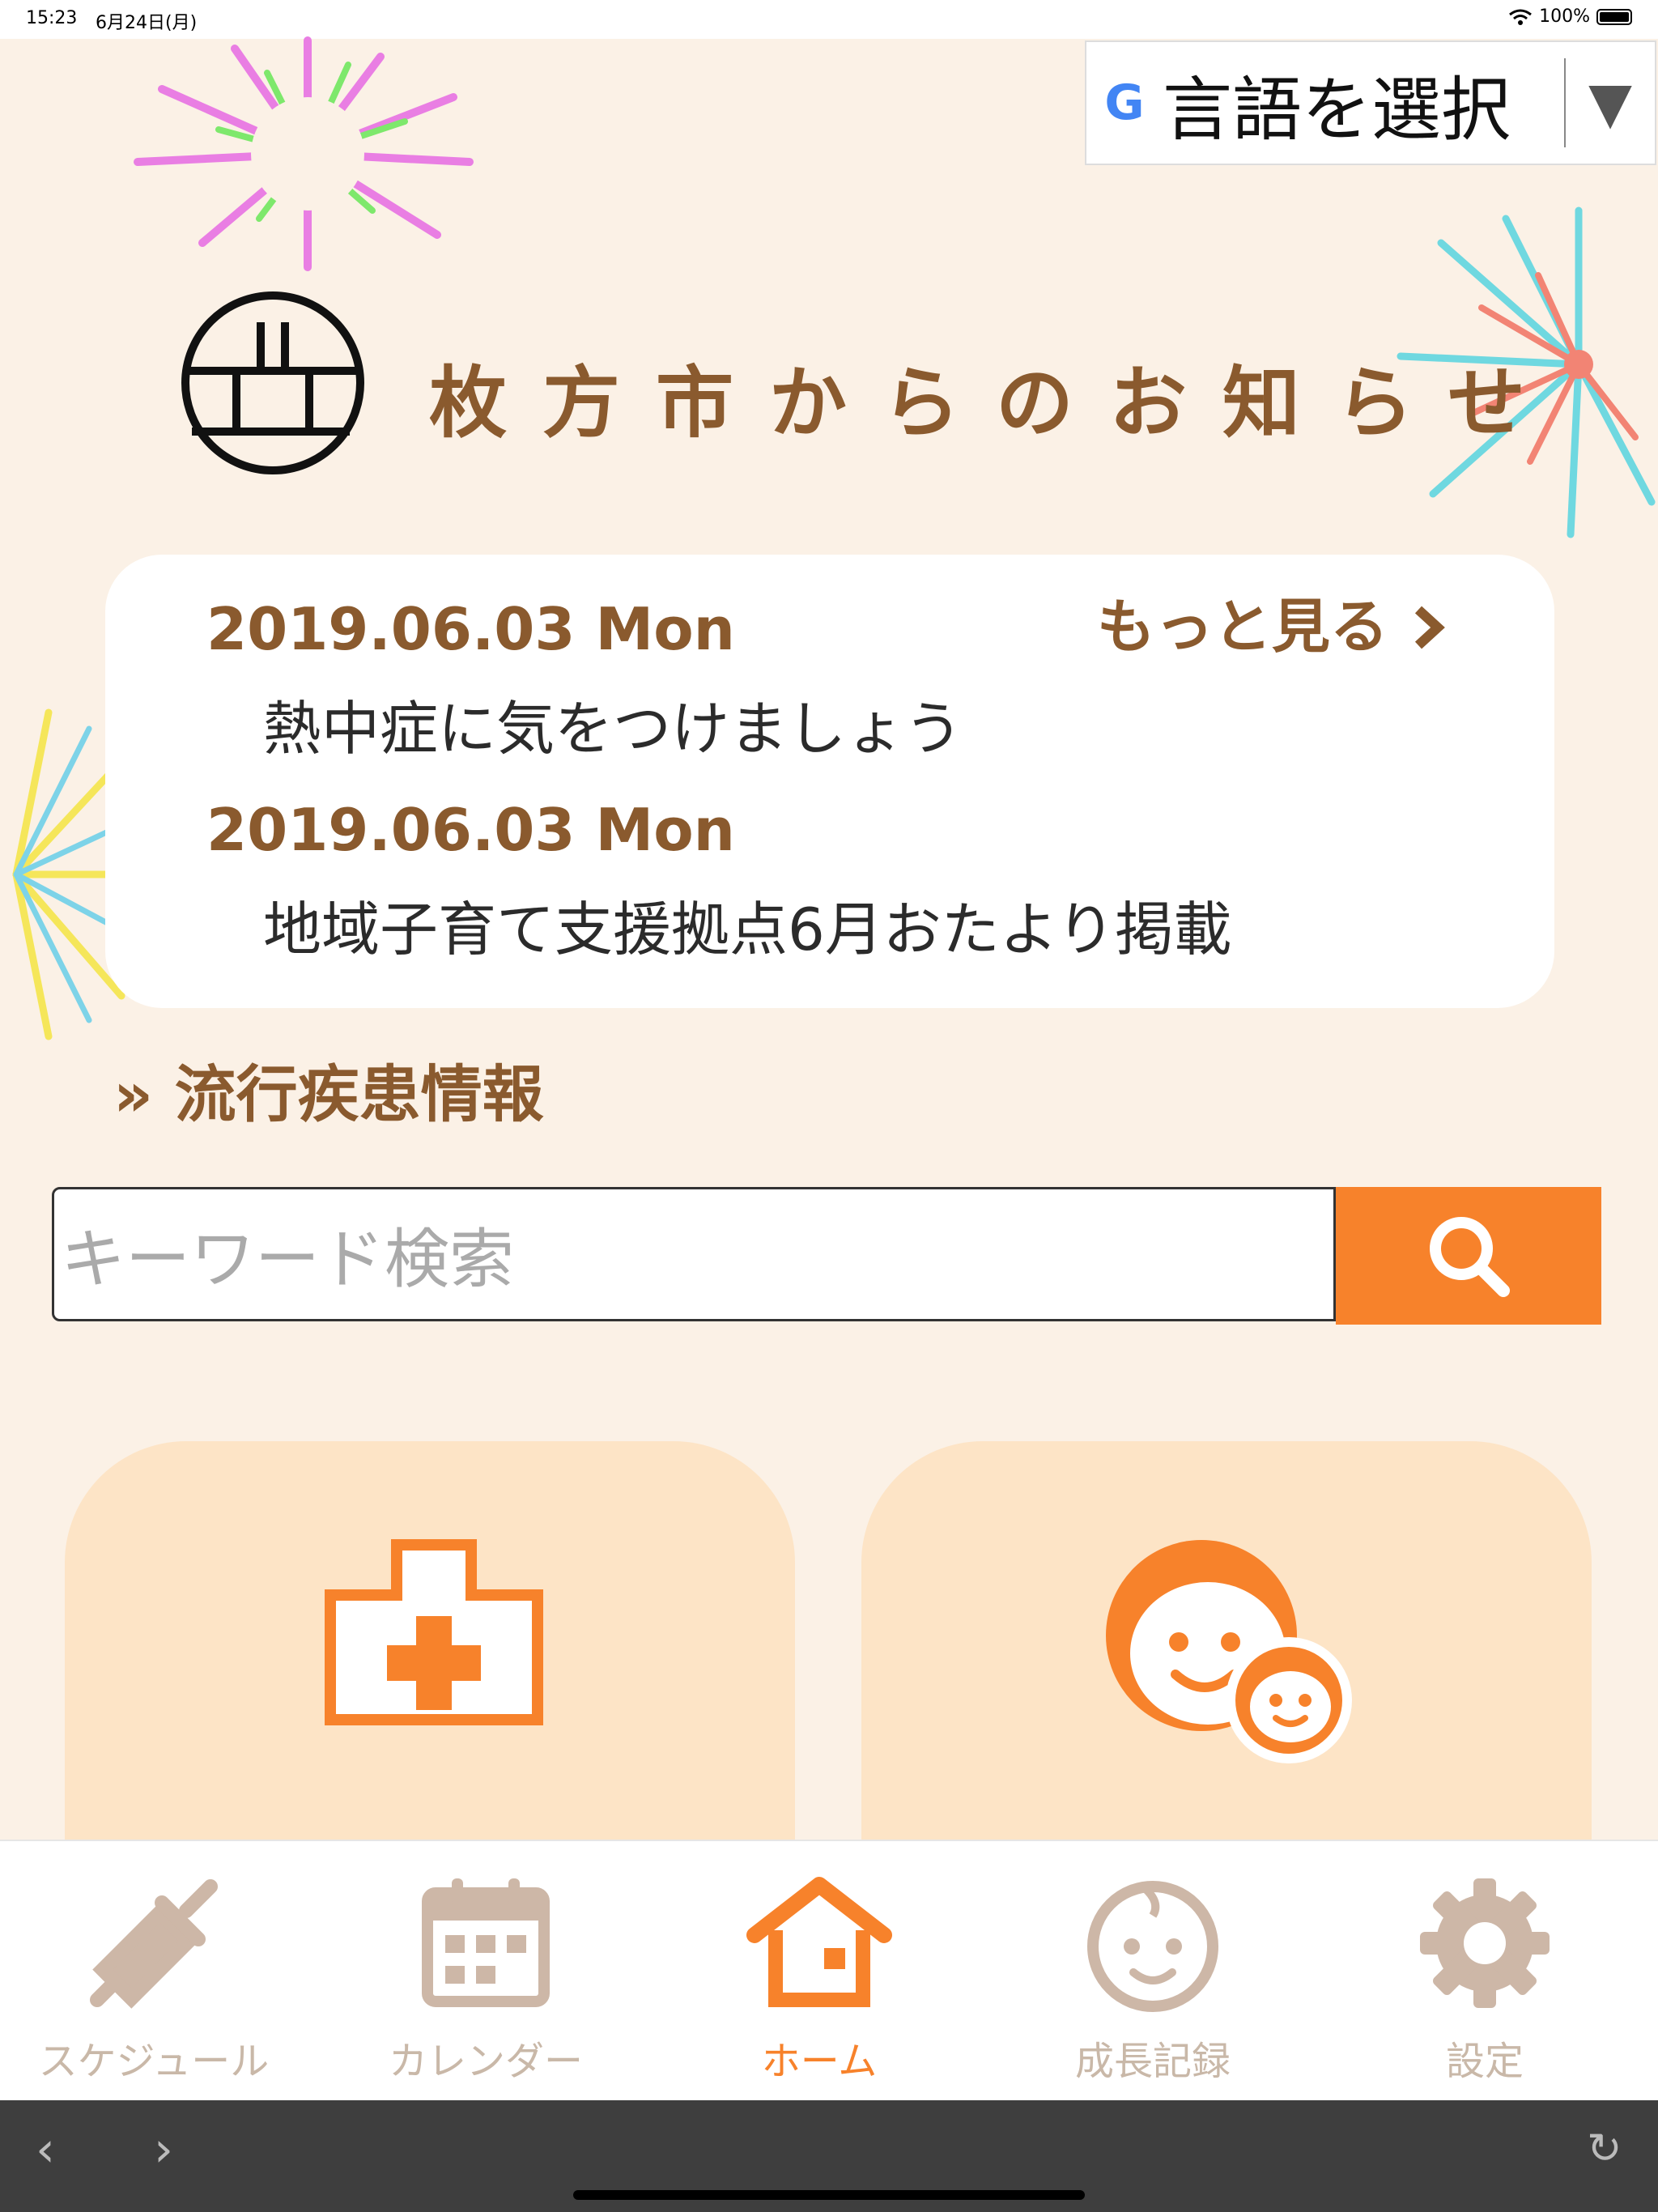 Image resolution: width=1658 pixels, height=2212 pixels. What do you see at coordinates (1485, 1943) in the screenshot?
I see `gear-icon` at bounding box center [1485, 1943].